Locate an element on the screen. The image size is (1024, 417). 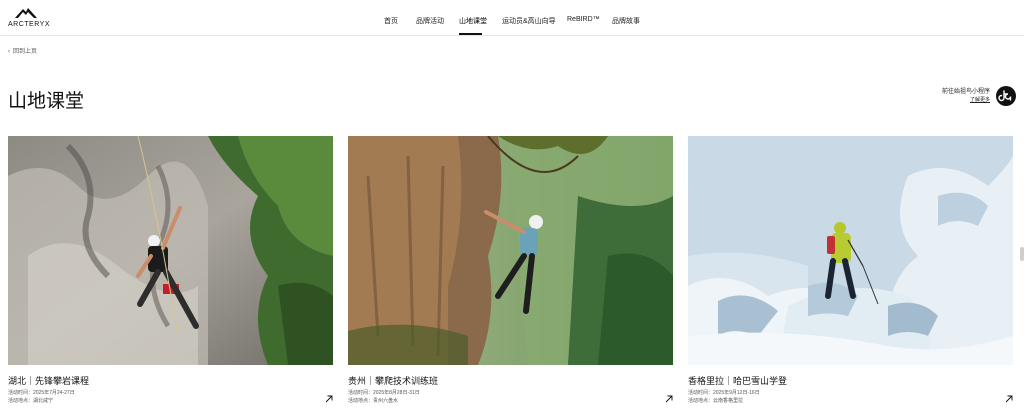
back-link-label: 回到上页 is located at coordinates (25, 52).